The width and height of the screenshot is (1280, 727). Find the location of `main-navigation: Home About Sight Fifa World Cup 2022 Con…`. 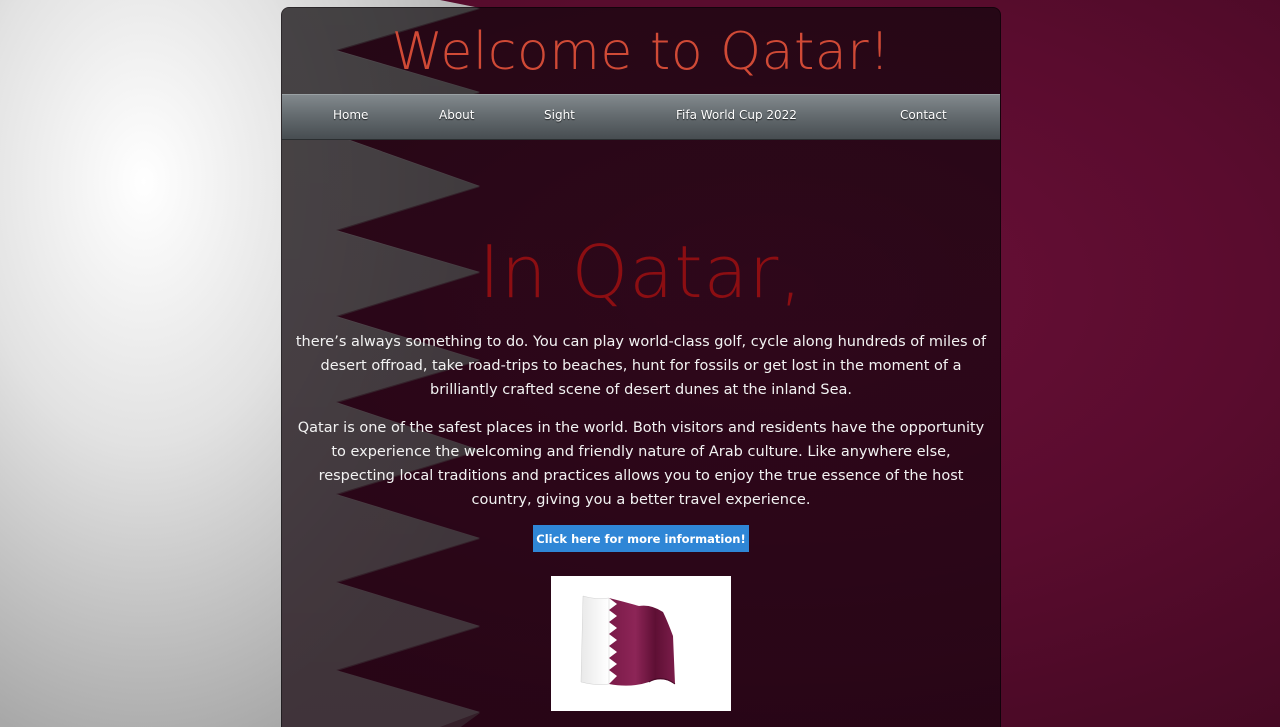

main-navigation: Home About Sight Fifa World Cup 2022 Con… is located at coordinates (641, 117).